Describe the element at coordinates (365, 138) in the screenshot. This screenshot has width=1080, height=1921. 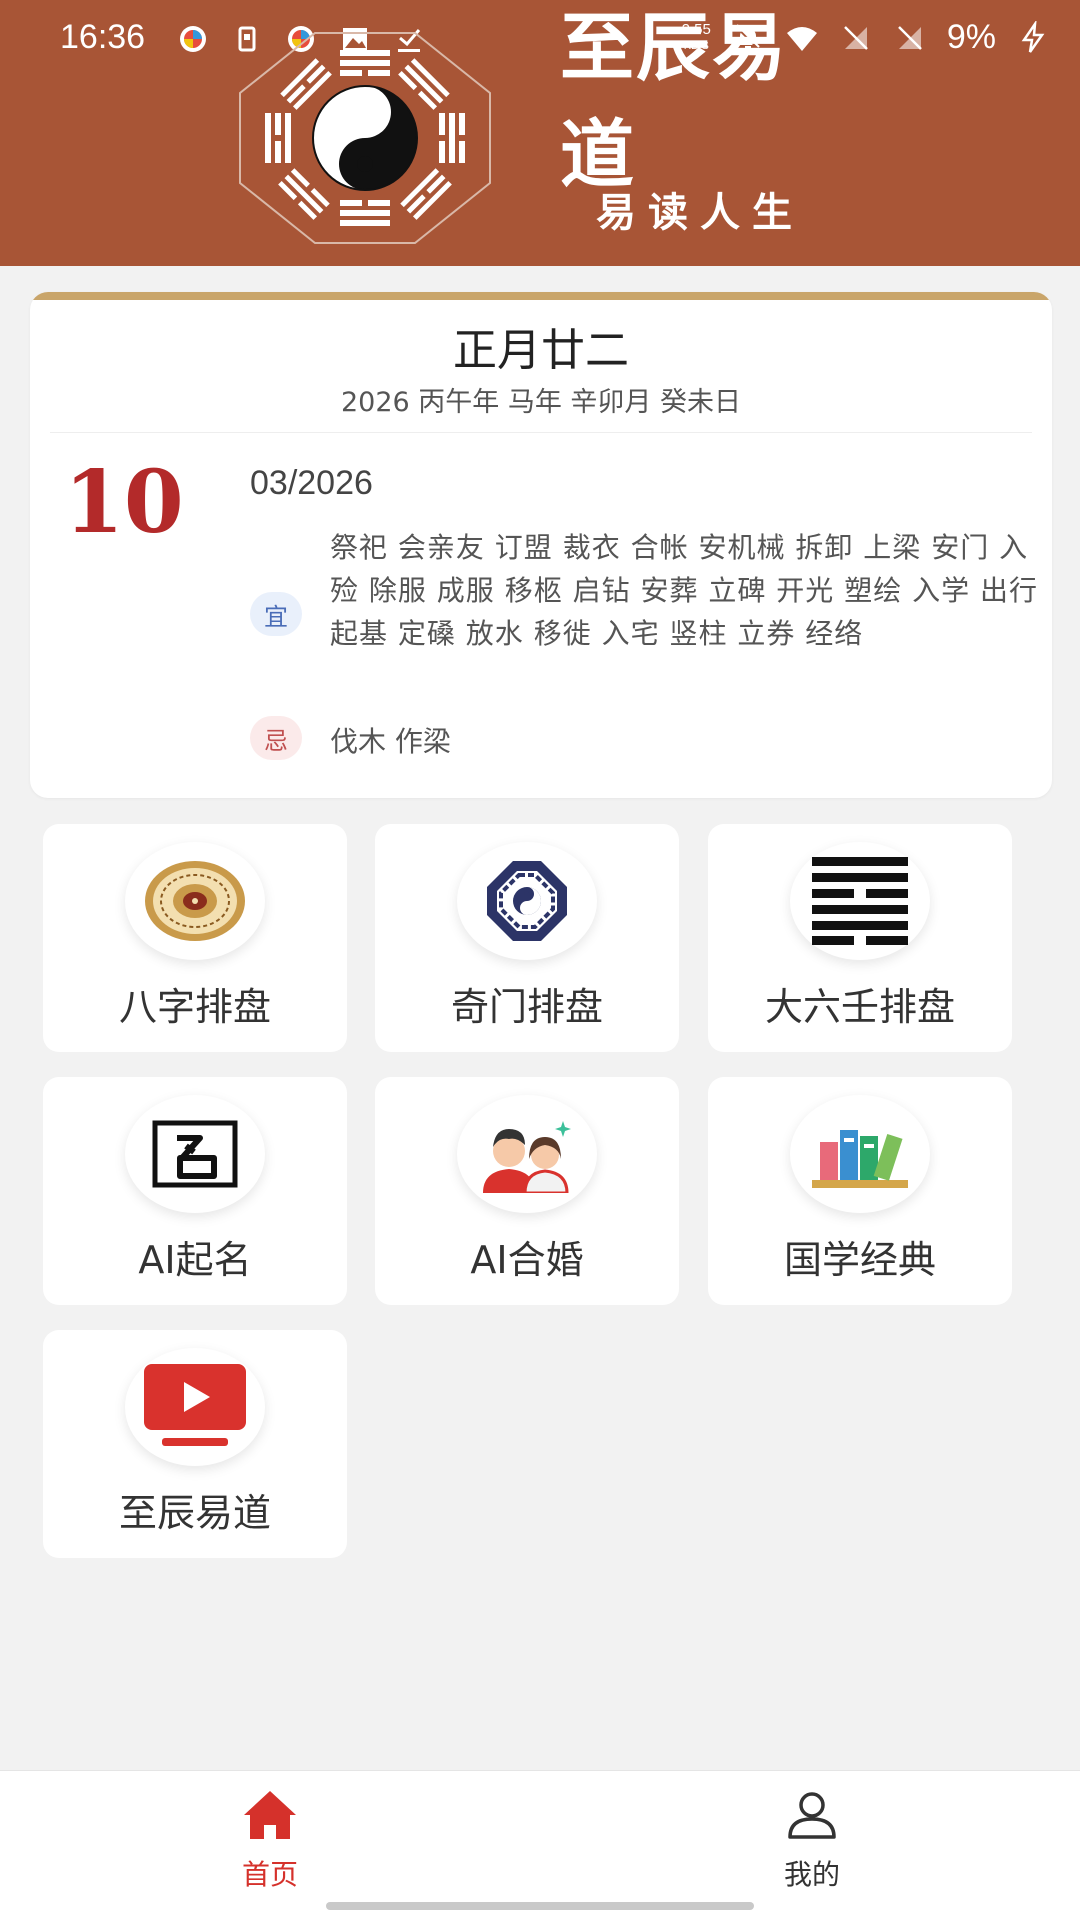
I see `bagua-logo-icon` at that location.